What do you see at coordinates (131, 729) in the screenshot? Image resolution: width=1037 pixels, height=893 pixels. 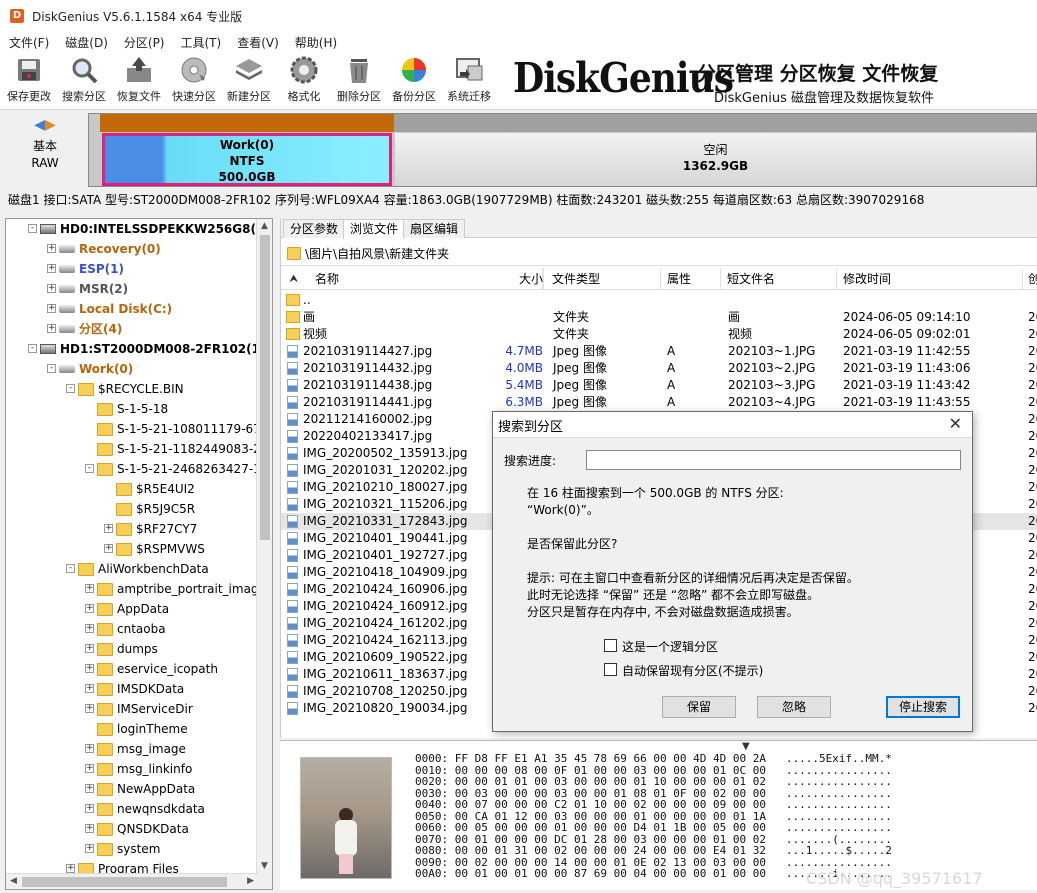 I see `tree-item: loginTheme` at bounding box center [131, 729].